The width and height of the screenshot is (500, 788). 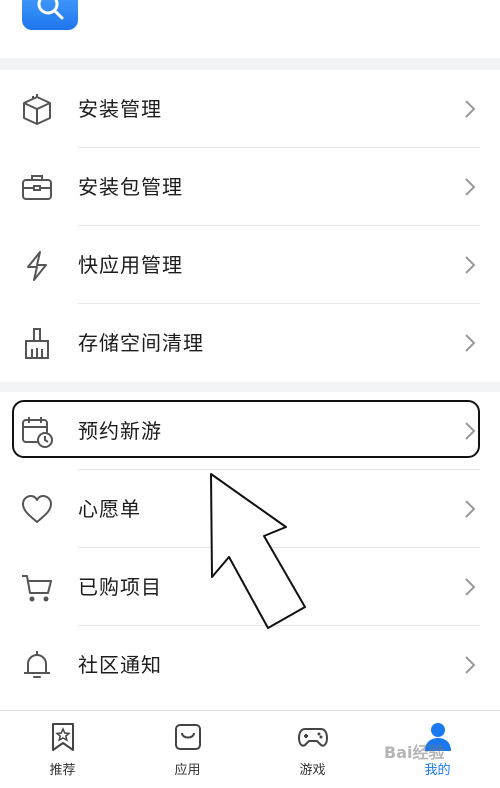 I want to click on menu-item-purchased: 已购项目, so click(x=250, y=587).